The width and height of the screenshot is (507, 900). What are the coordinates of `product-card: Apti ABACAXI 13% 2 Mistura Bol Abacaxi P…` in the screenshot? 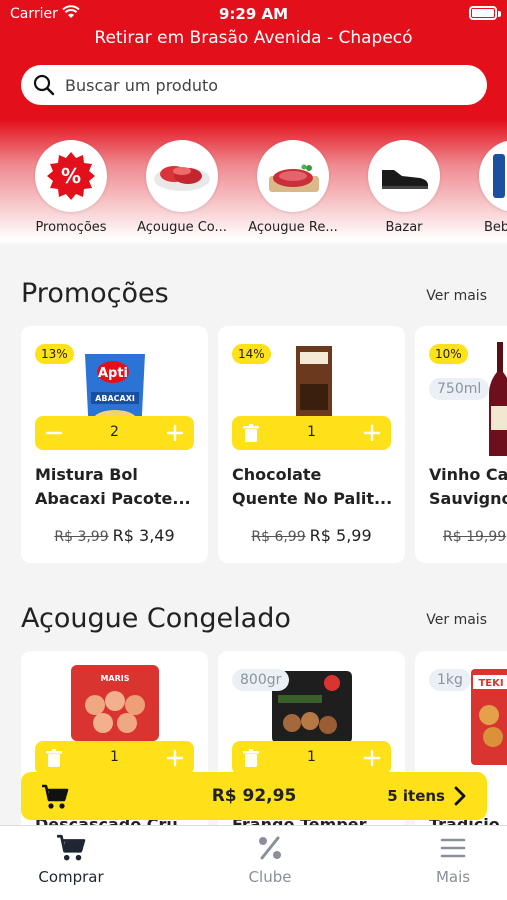 It's located at (114, 444).